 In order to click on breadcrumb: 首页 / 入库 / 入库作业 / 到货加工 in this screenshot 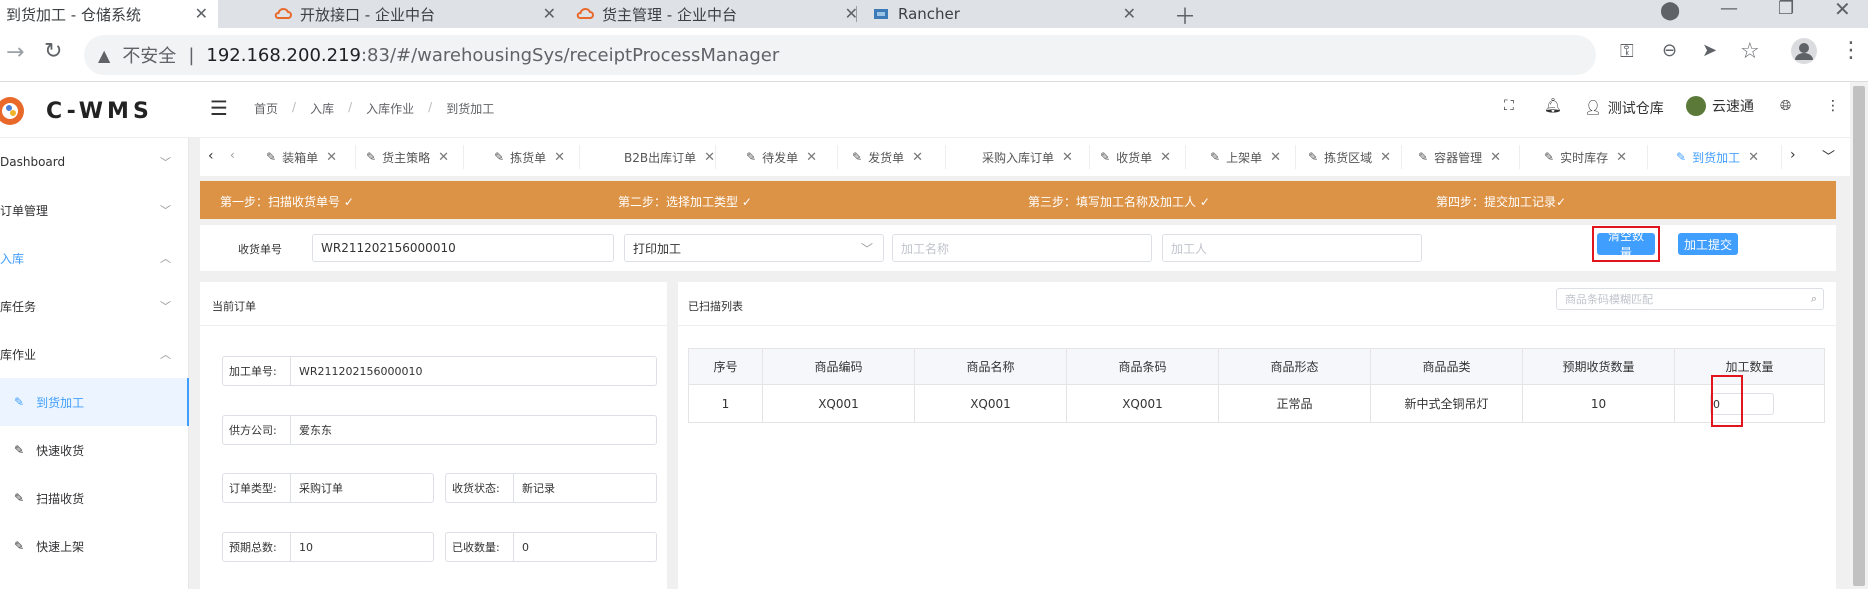, I will do `click(374, 108)`.